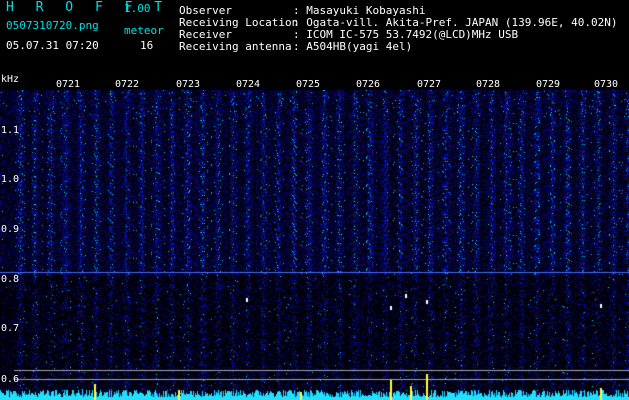 The width and height of the screenshot is (629, 400). Describe the element at coordinates (10, 179) in the screenshot. I see `y-tick-1.0: 1.0` at that location.